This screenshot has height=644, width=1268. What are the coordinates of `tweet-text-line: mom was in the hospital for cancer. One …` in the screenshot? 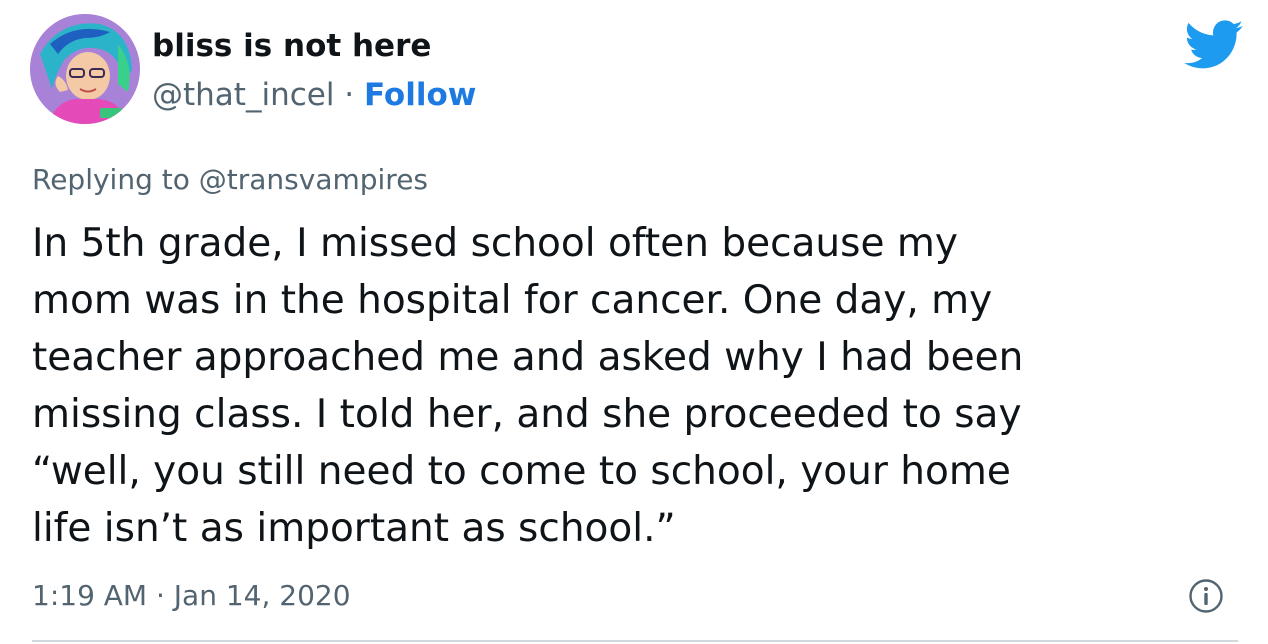 It's located at (512, 300).